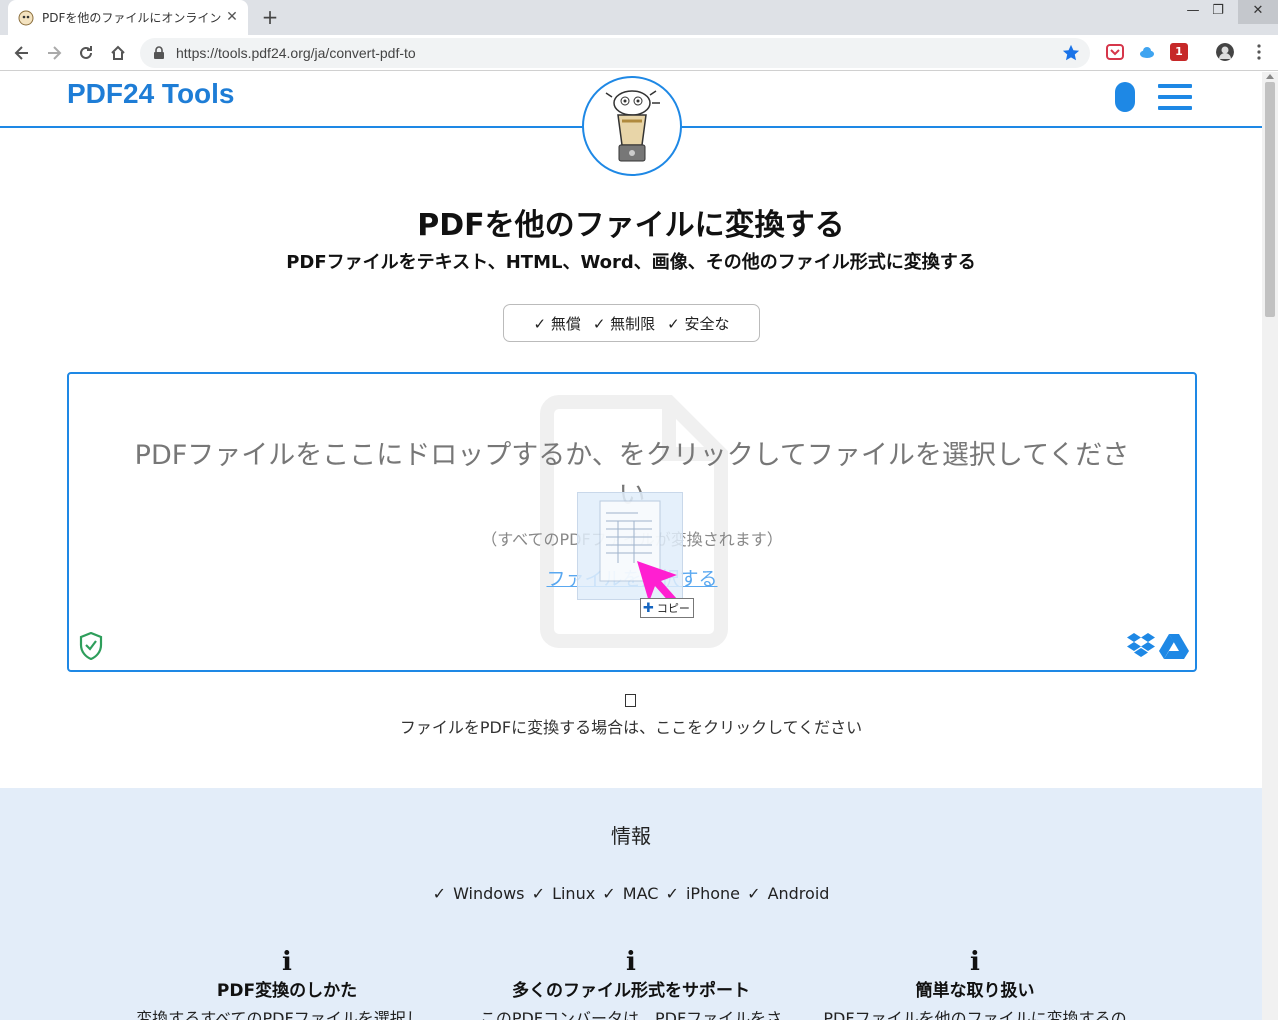 This screenshot has height=1020, width=1278. I want to click on mascot-logo, so click(632, 126).